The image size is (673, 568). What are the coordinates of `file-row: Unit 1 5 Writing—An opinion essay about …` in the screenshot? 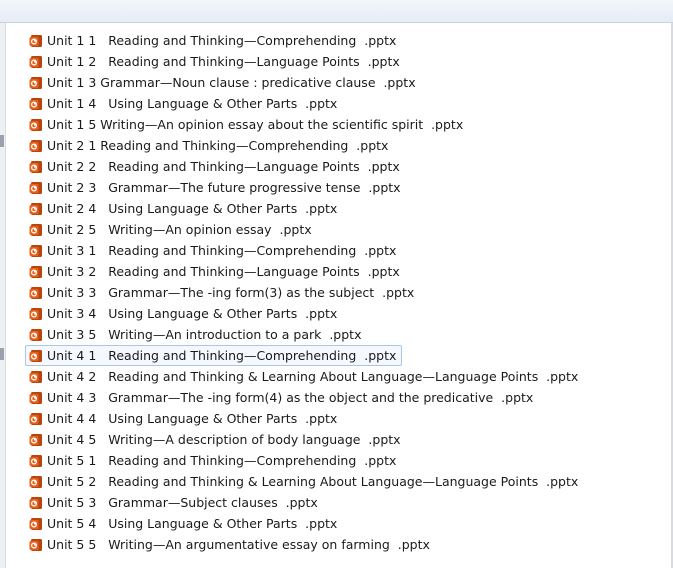 It's located at (345, 124).